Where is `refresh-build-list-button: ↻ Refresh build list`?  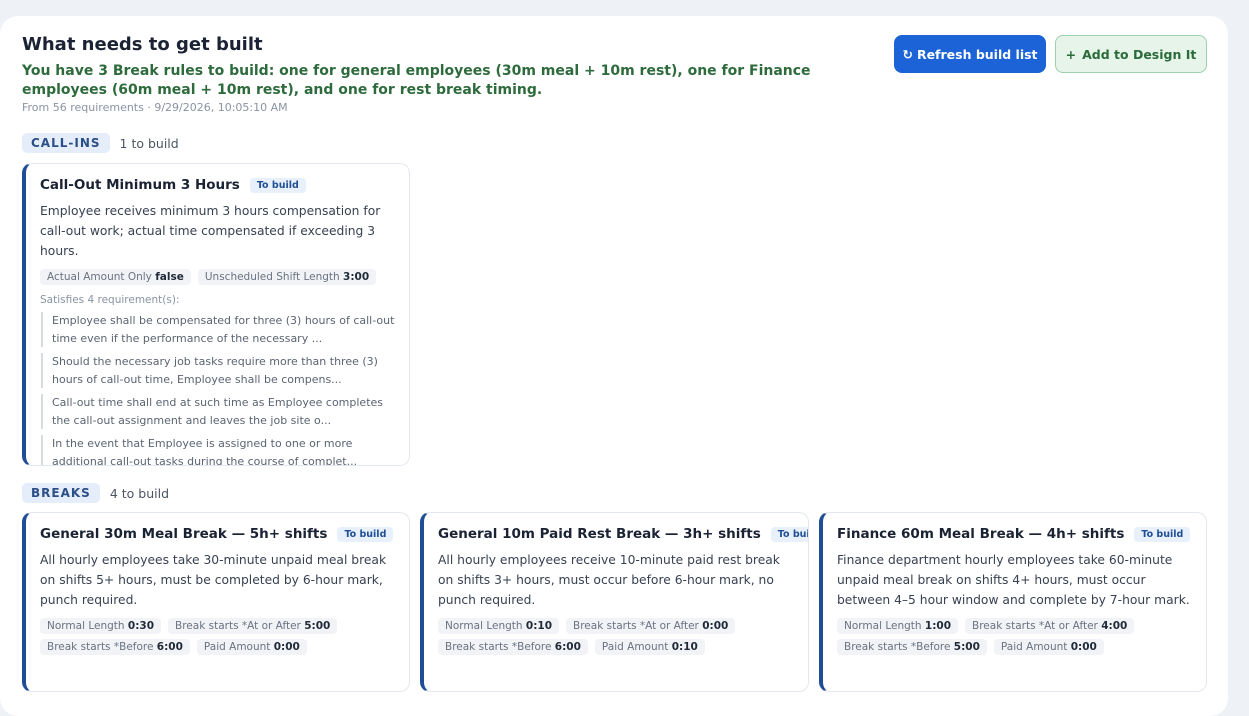
refresh-build-list-button: ↻ Refresh build list is located at coordinates (970, 54).